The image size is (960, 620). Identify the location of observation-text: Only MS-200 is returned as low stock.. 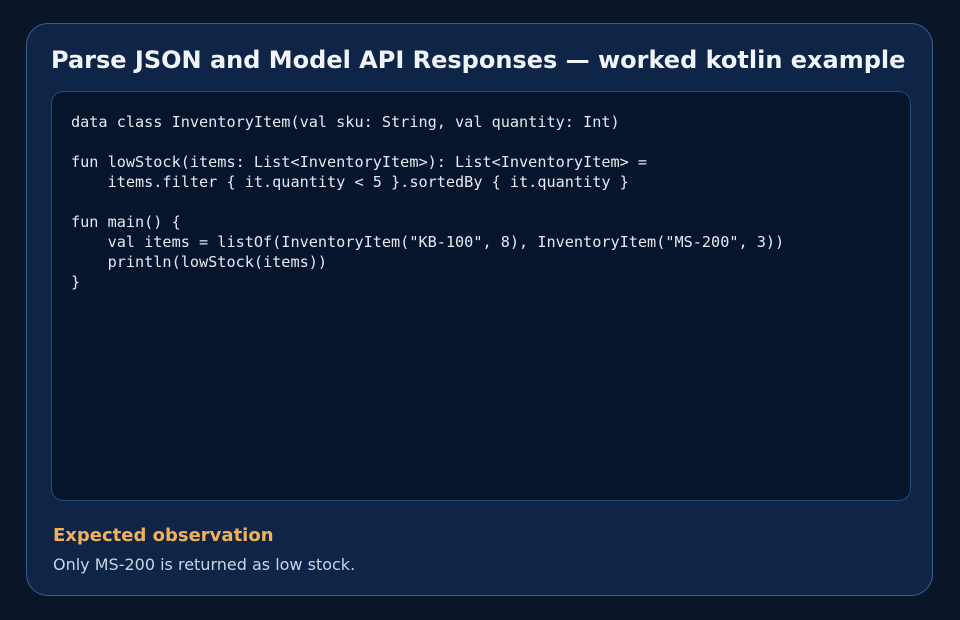
(204, 564).